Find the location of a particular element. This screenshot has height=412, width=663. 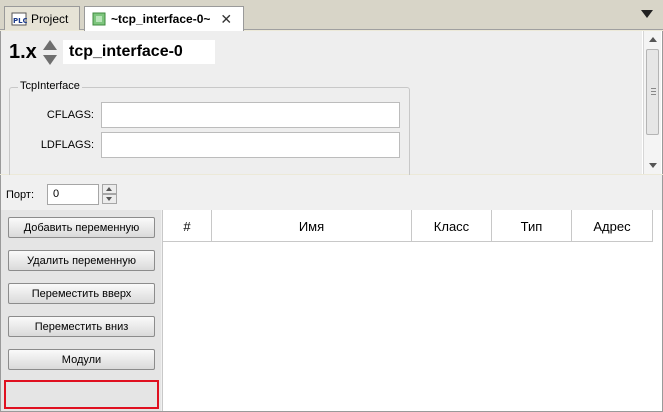

highlight-box is located at coordinates (81, 394).